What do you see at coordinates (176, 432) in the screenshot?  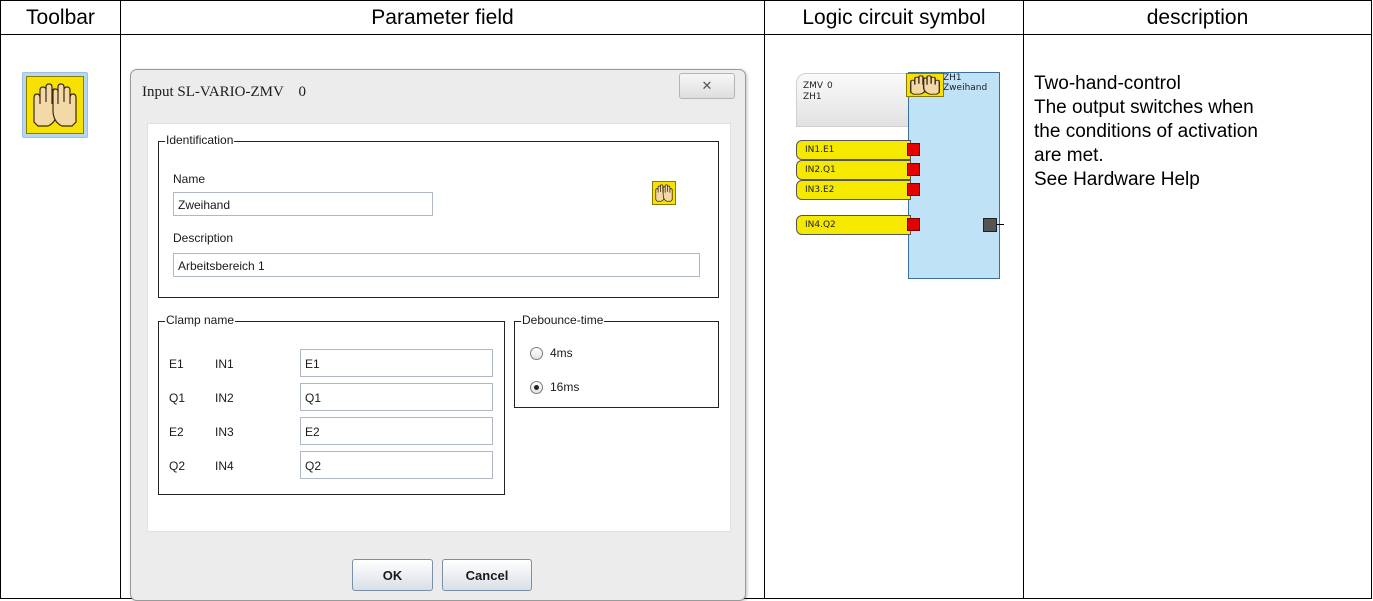 I see `clamp-terminal-label: E2` at bounding box center [176, 432].